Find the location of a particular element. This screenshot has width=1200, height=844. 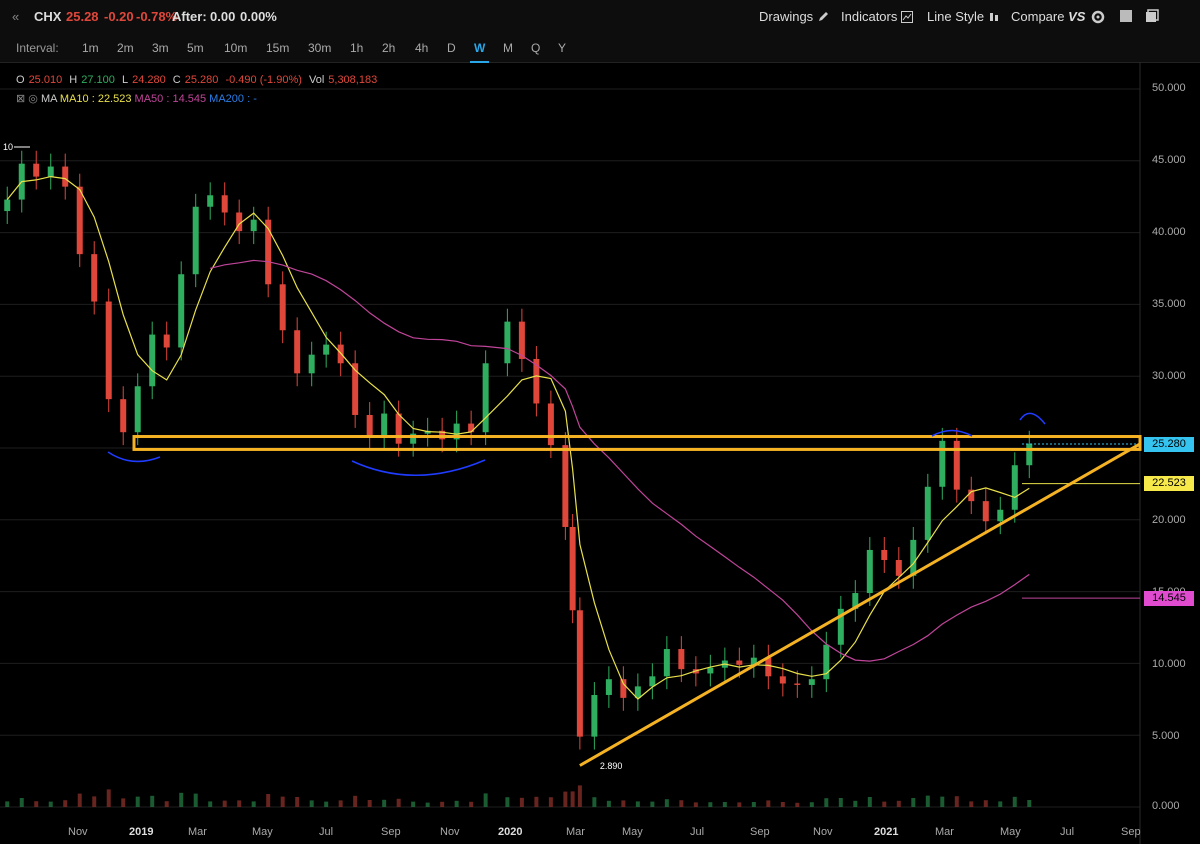

interval-1h: 1h is located at coordinates (356, 48).